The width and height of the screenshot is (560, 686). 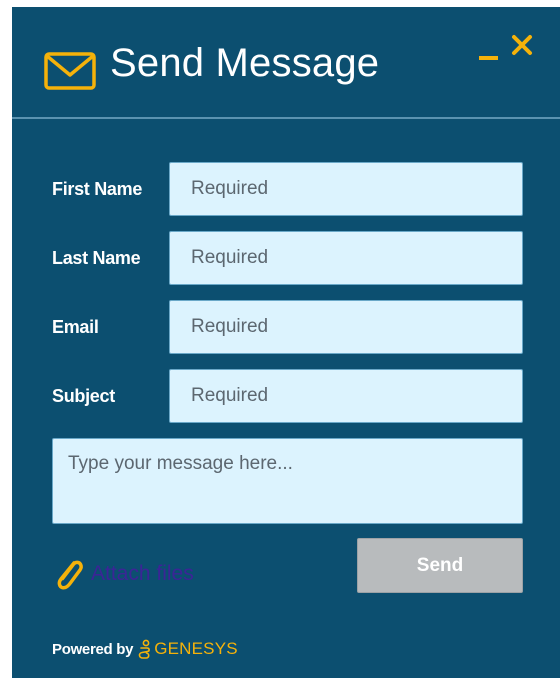 I want to click on subject-label: Subject, so click(x=83, y=396).